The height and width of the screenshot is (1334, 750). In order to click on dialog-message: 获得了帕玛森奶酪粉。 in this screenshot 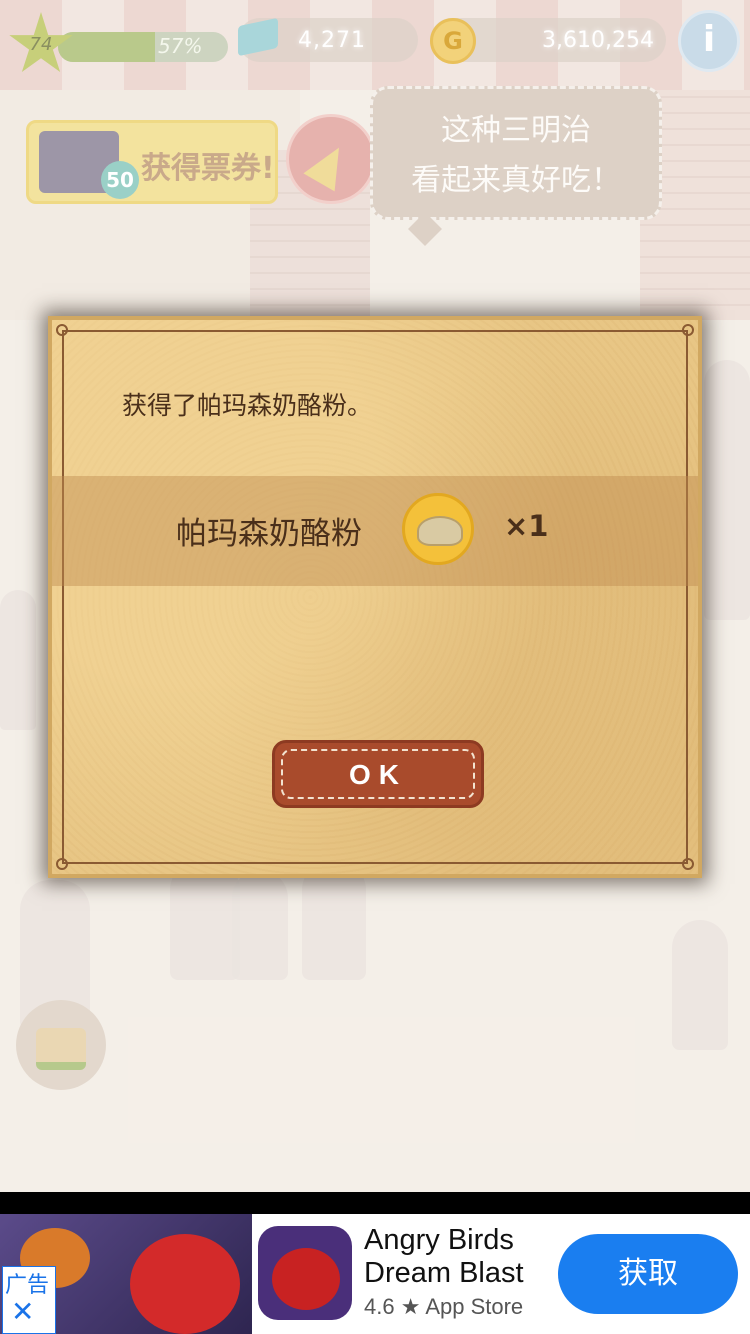, I will do `click(247, 405)`.